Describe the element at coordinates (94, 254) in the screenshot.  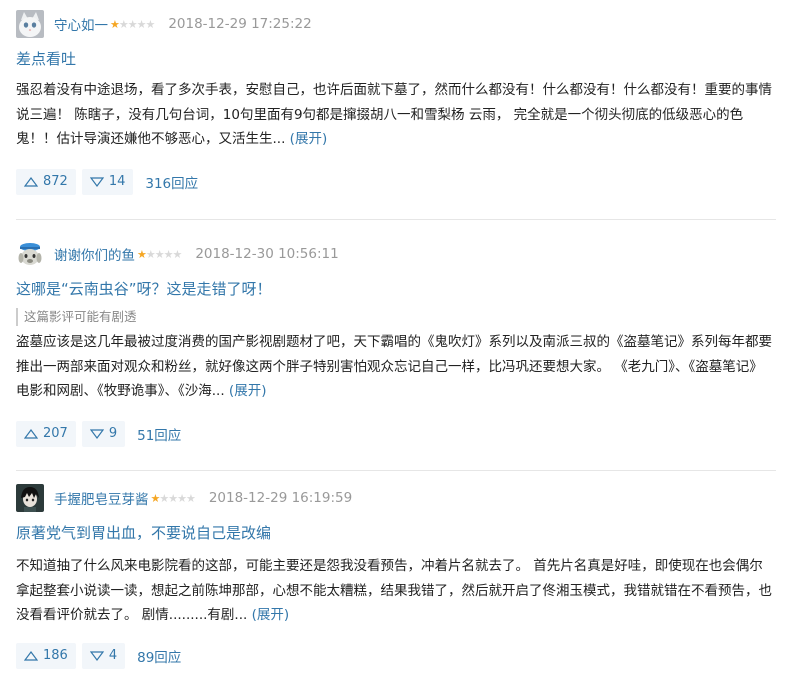
I see `author-name: 谢谢你们的鱼` at that location.